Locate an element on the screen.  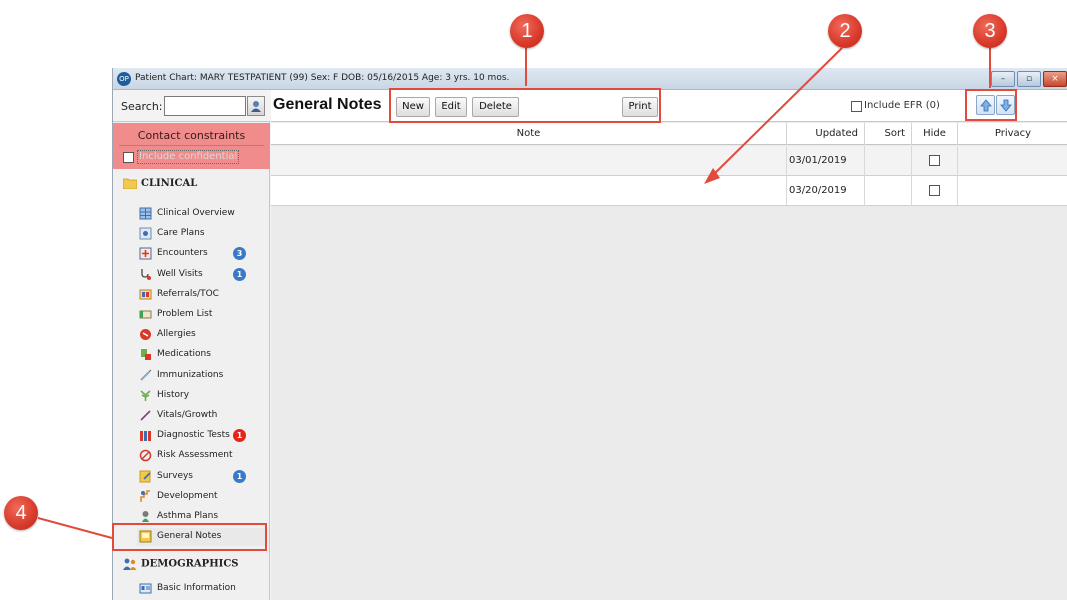
callout-2: 2 is located at coordinates (845, 31).